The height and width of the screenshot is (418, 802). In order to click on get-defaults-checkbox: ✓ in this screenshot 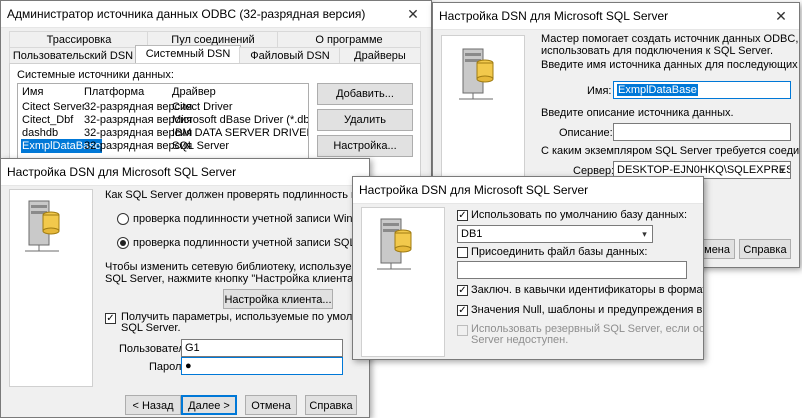, I will do `click(110, 318)`.